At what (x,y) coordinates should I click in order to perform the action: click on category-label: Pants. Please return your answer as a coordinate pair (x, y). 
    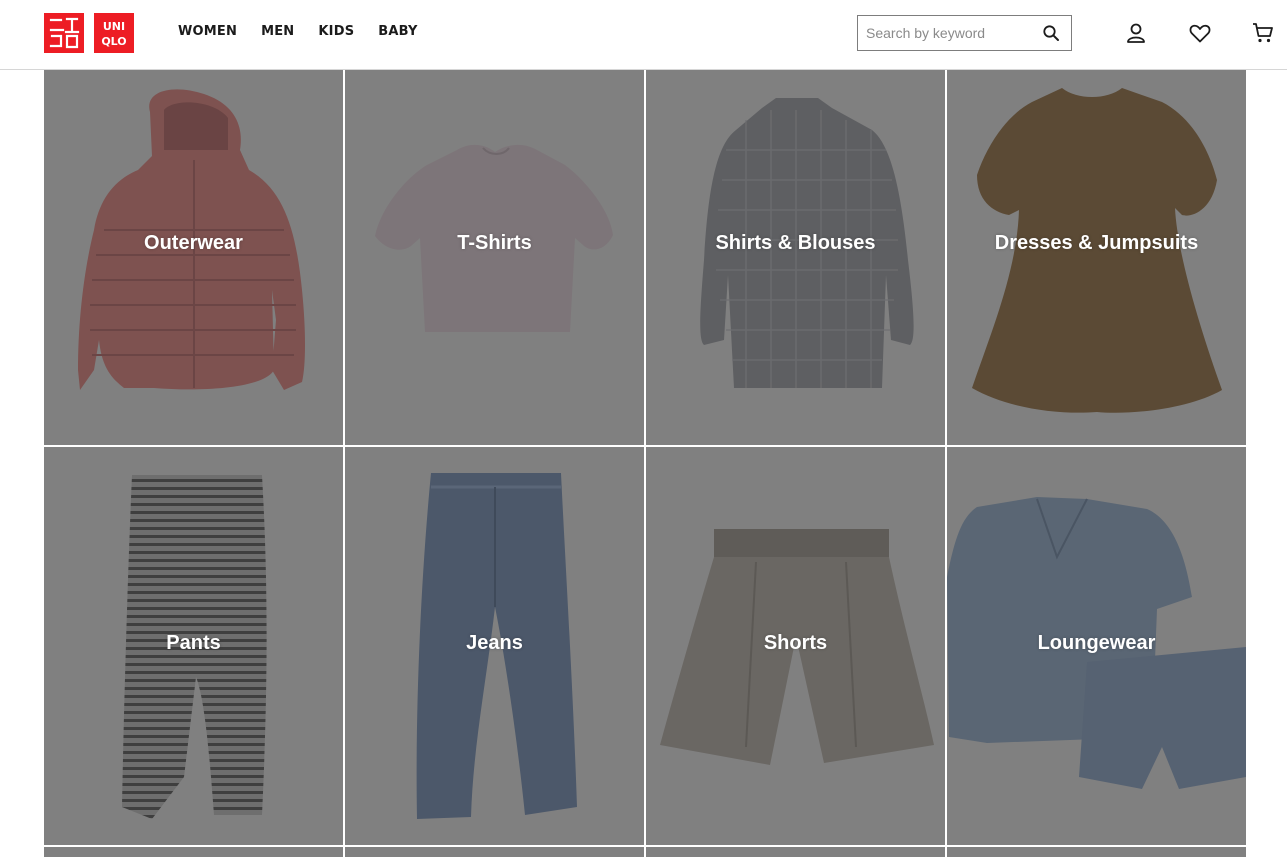
    Looking at the image, I should click on (193, 643).